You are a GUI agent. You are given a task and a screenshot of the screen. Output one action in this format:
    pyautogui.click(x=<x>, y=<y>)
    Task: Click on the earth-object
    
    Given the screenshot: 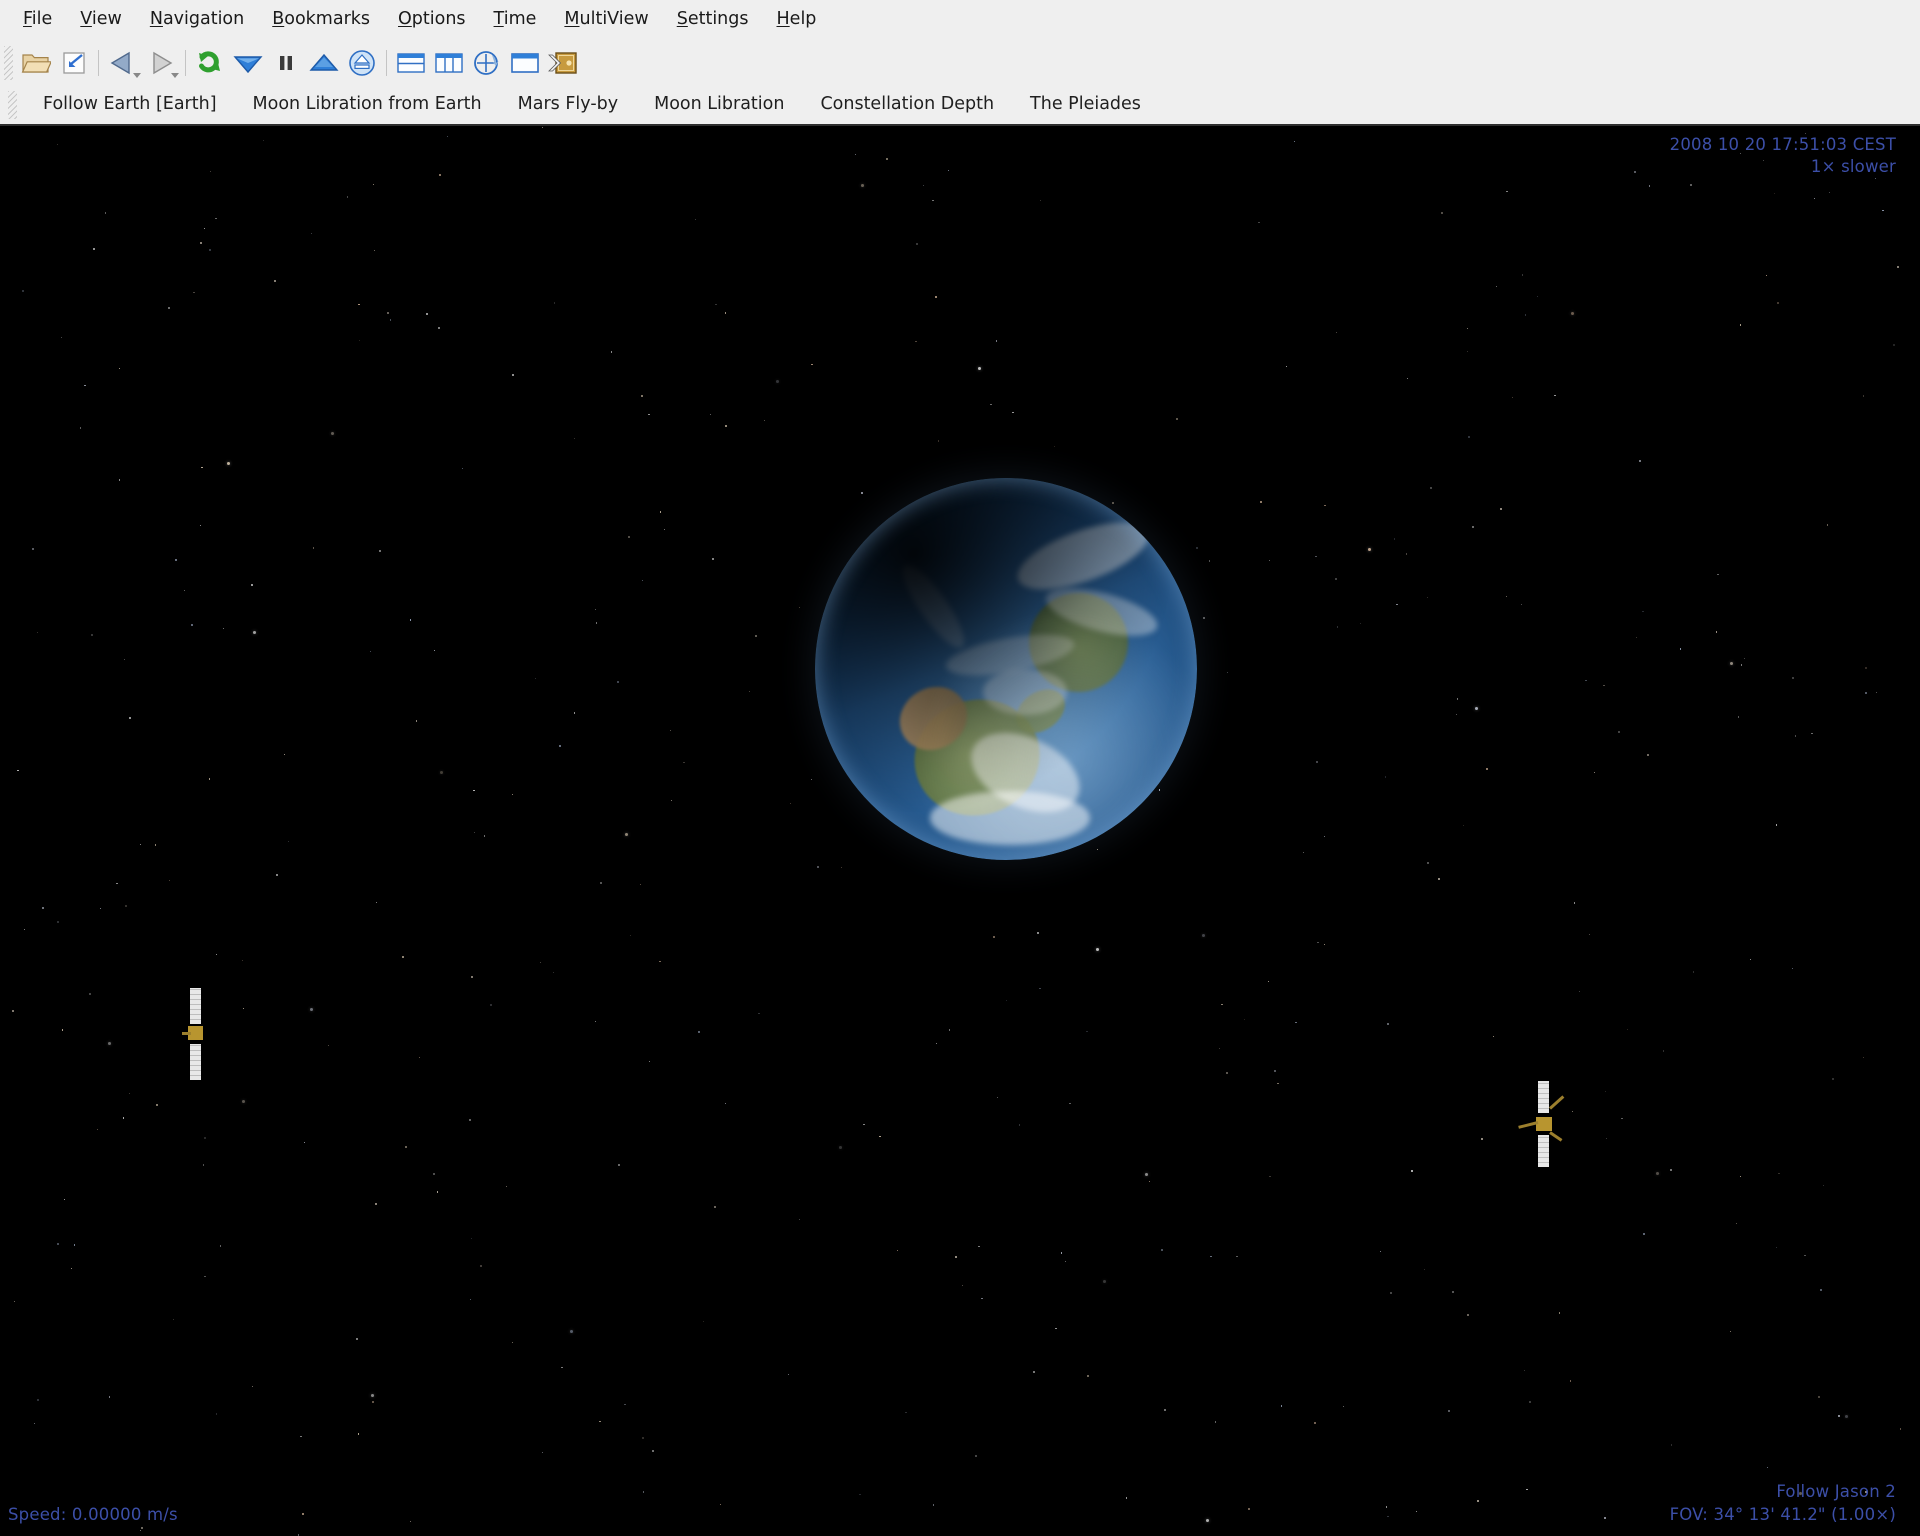 What is the action you would take?
    pyautogui.click(x=1006, y=669)
    